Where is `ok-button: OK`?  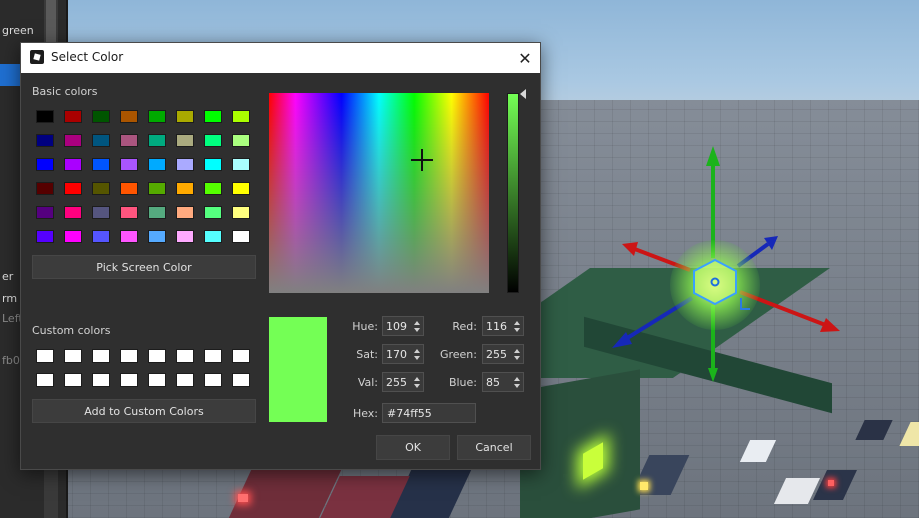
ok-button: OK is located at coordinates (413, 447).